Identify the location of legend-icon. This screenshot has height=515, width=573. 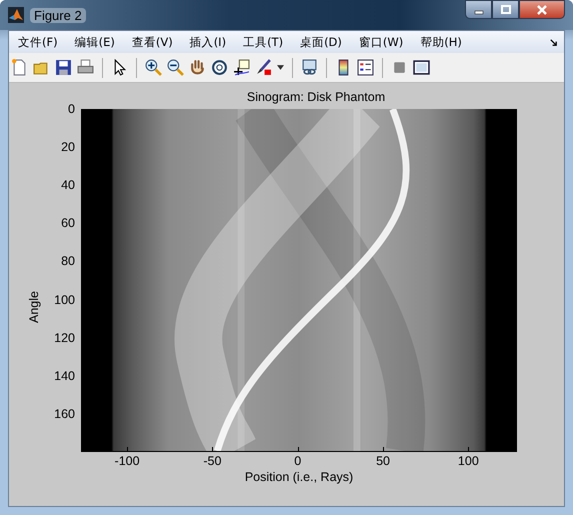
(365, 67).